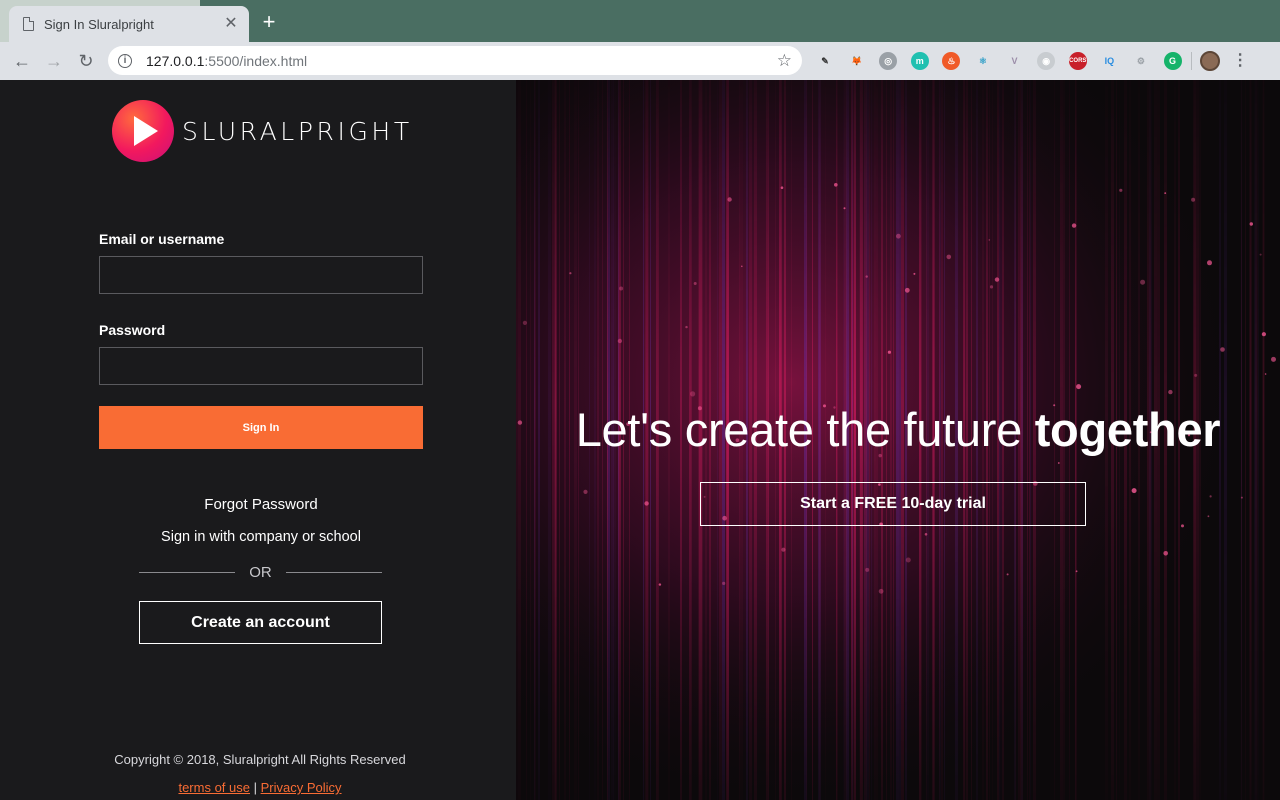  I want to click on brand-wordmark: SLURALPRIGHT, so click(297, 131).